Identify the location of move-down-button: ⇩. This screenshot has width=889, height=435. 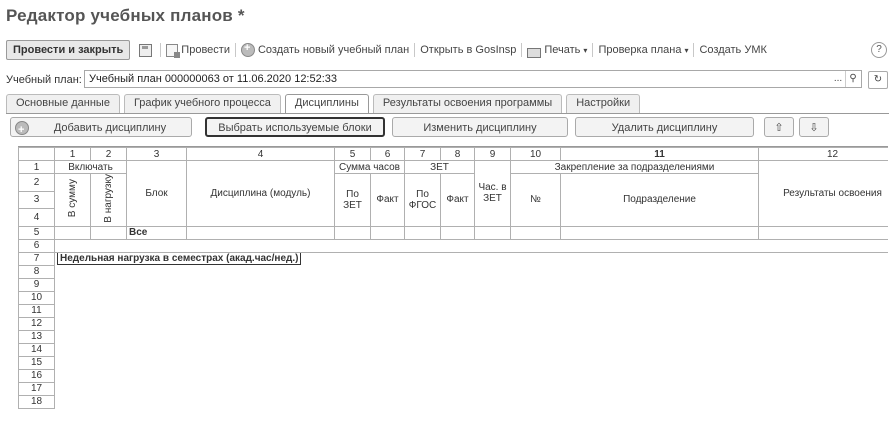
(814, 127).